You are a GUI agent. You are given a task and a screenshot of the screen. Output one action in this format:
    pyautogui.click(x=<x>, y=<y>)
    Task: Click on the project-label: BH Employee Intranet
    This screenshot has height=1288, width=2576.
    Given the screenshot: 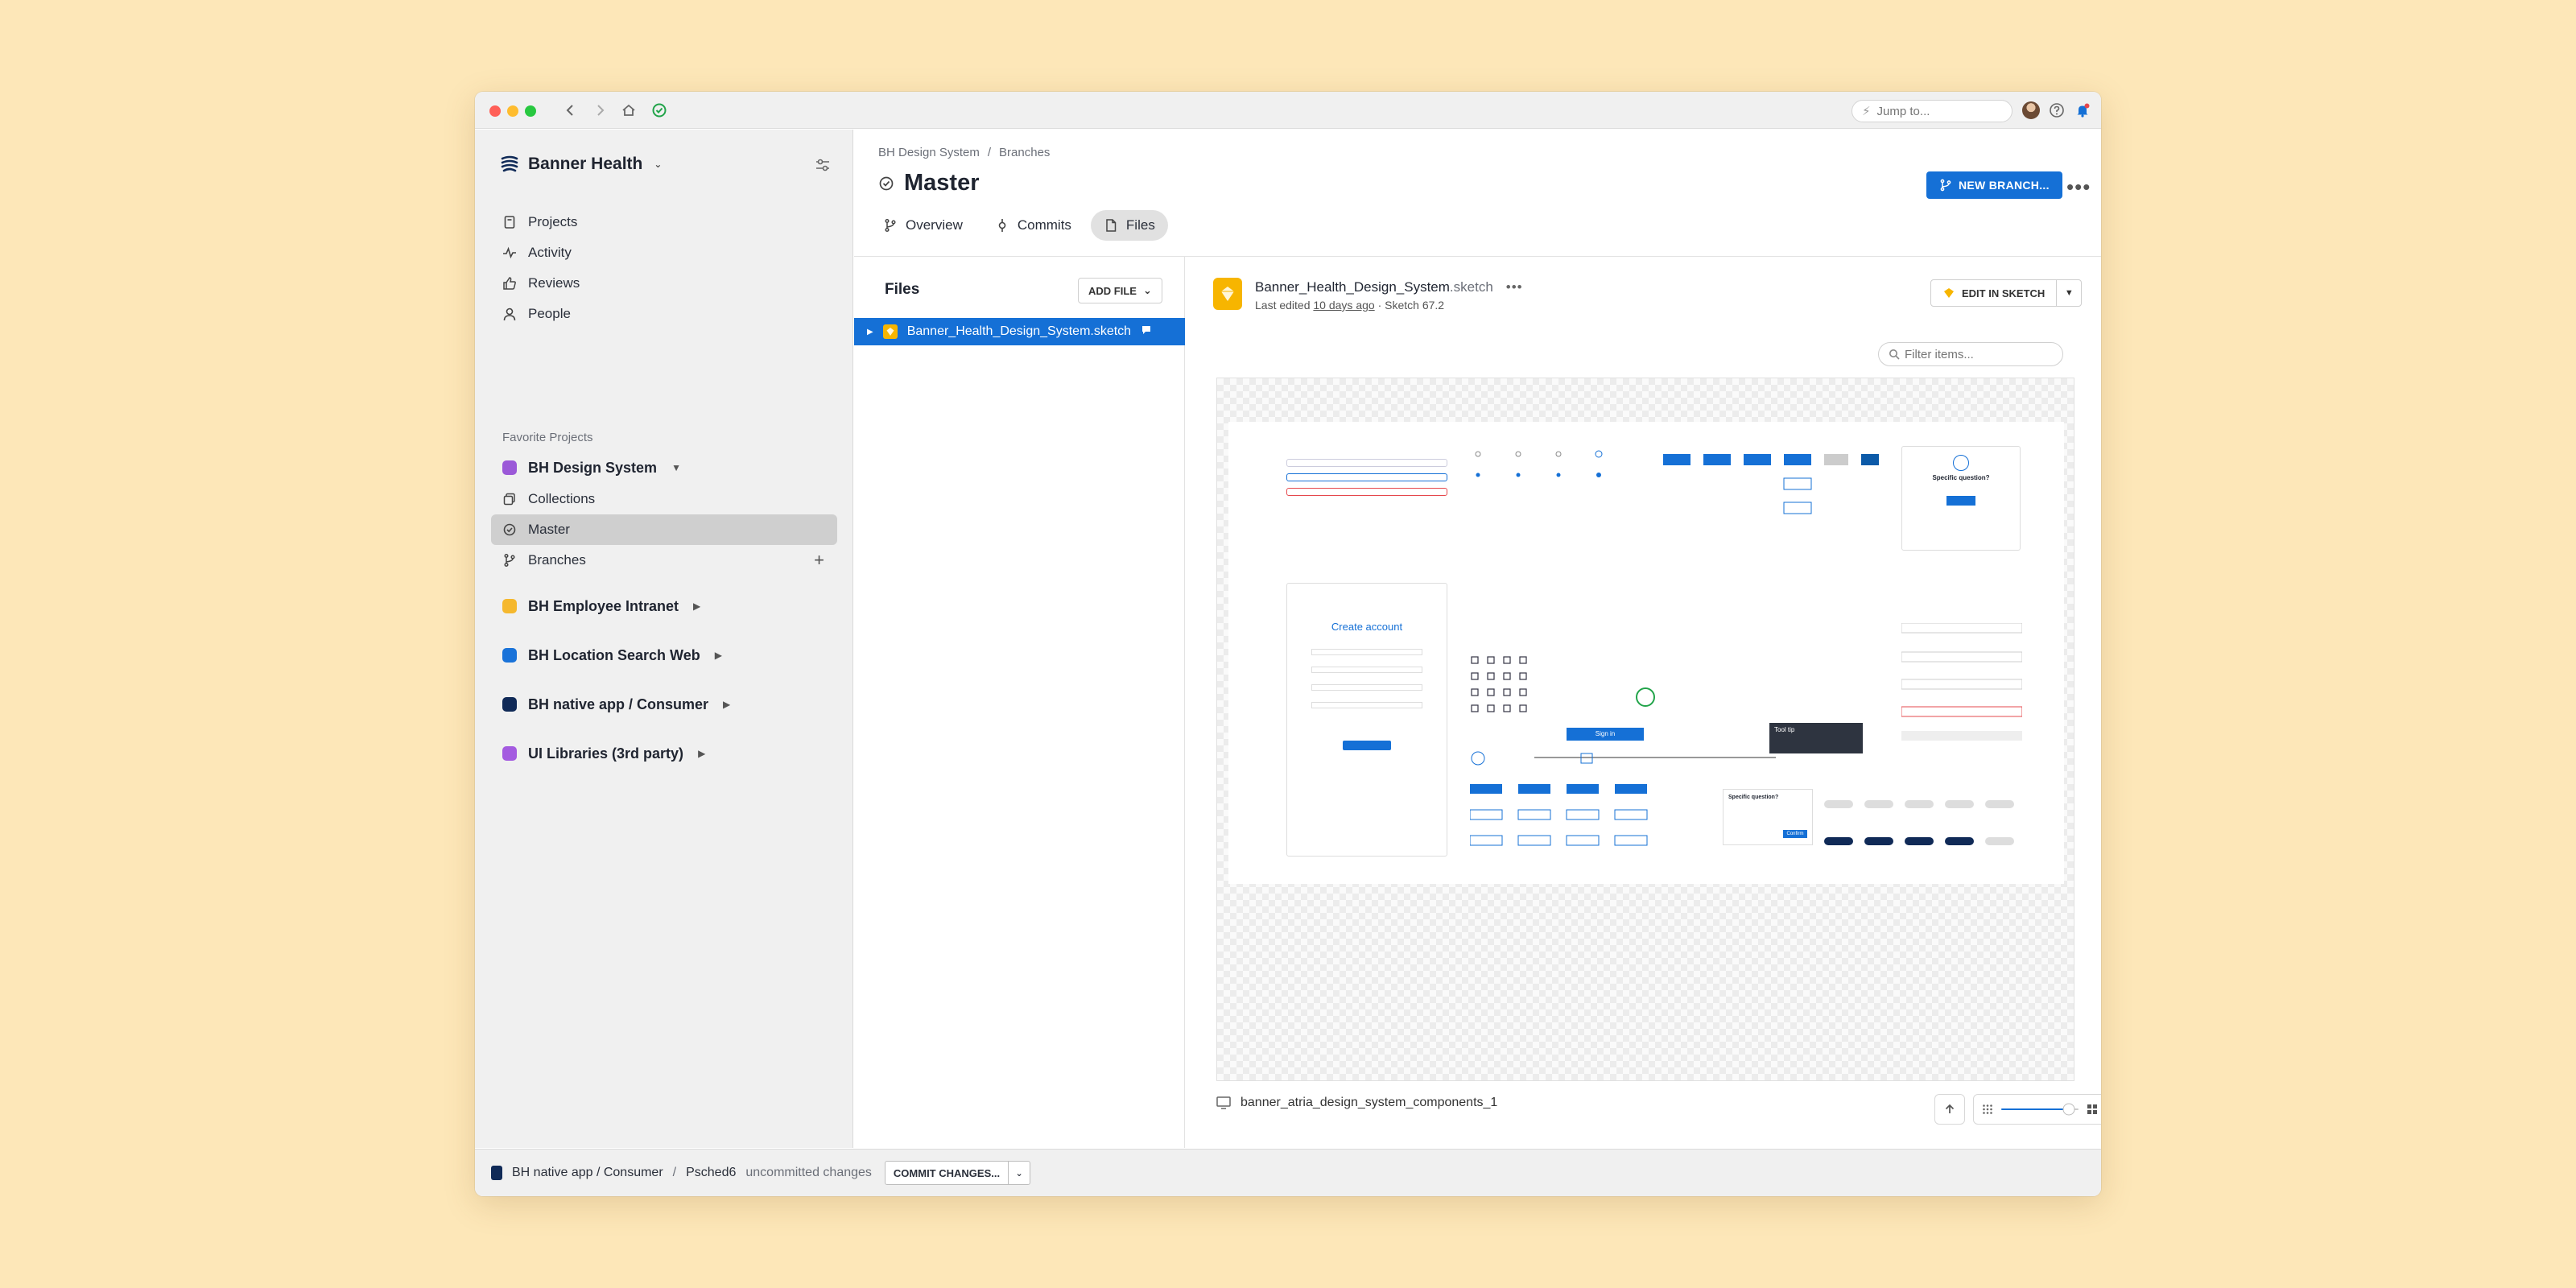 What is the action you would take?
    pyautogui.click(x=603, y=605)
    